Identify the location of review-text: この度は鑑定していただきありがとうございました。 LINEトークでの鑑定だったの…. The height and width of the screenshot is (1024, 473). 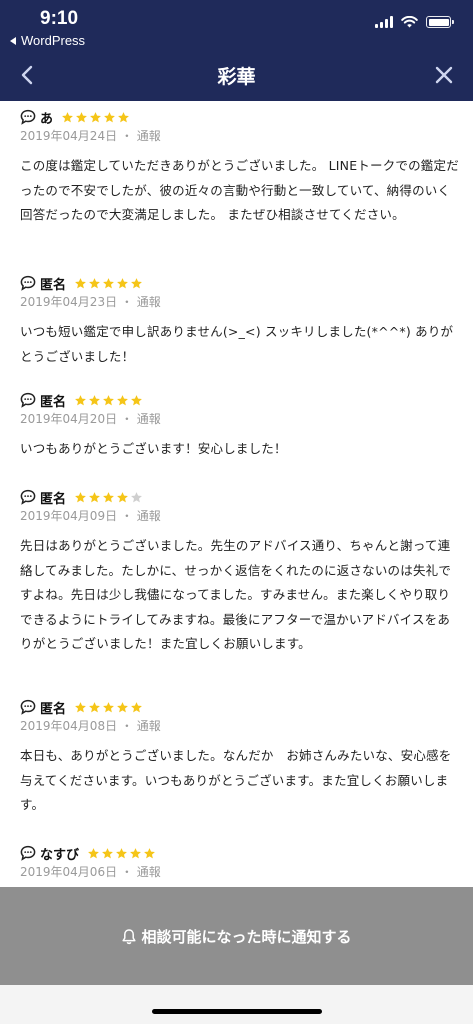
(239, 190).